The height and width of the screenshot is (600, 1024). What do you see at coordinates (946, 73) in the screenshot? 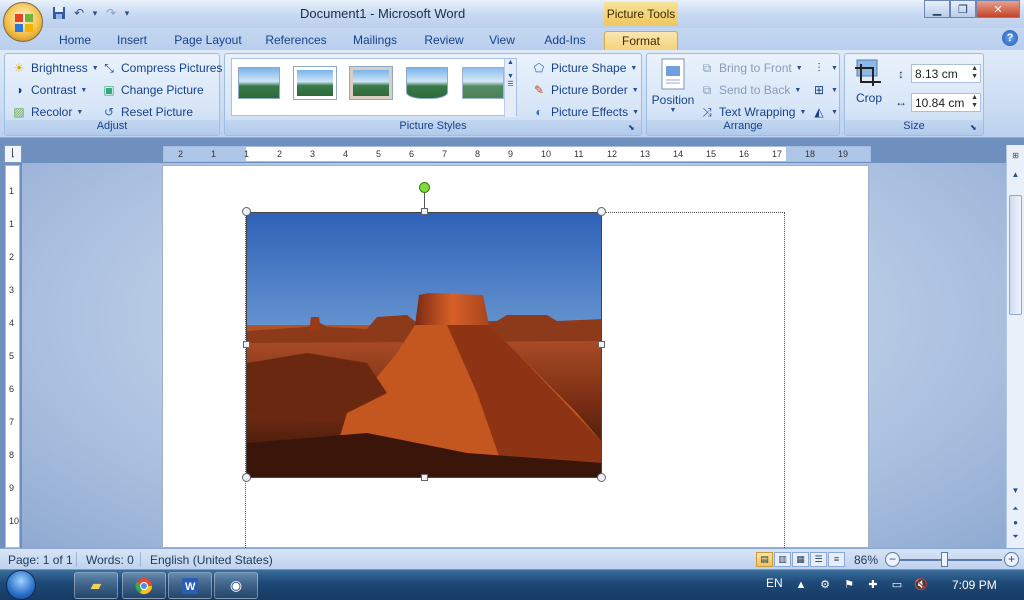
I see `height-field: 8.13 cm ▲ ▼` at bounding box center [946, 73].